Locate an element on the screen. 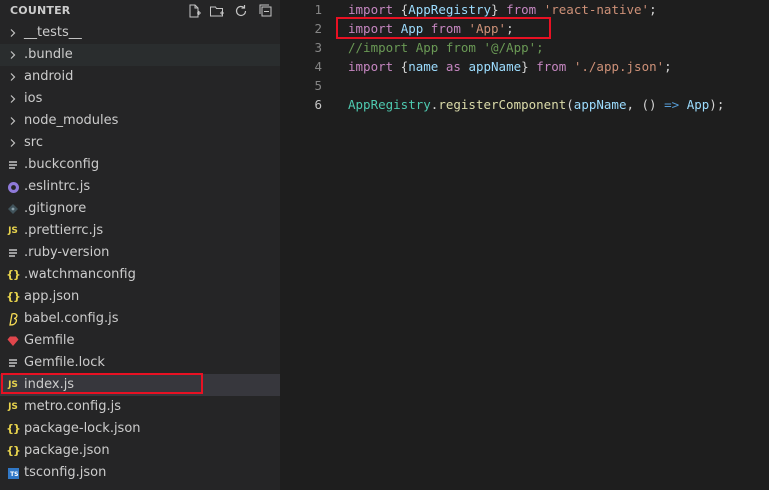 This screenshot has height=490, width=769. explorer-header: COUNTER is located at coordinates (140, 11).